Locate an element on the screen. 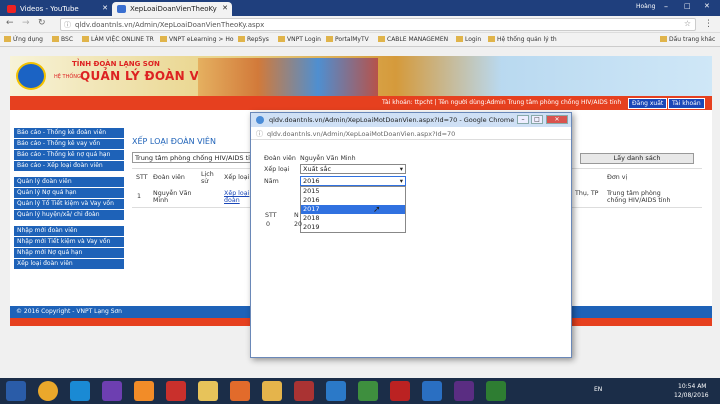 The image size is (720, 404). rank-member-link: Xếp loại đoàn viên is located at coordinates (237, 197).